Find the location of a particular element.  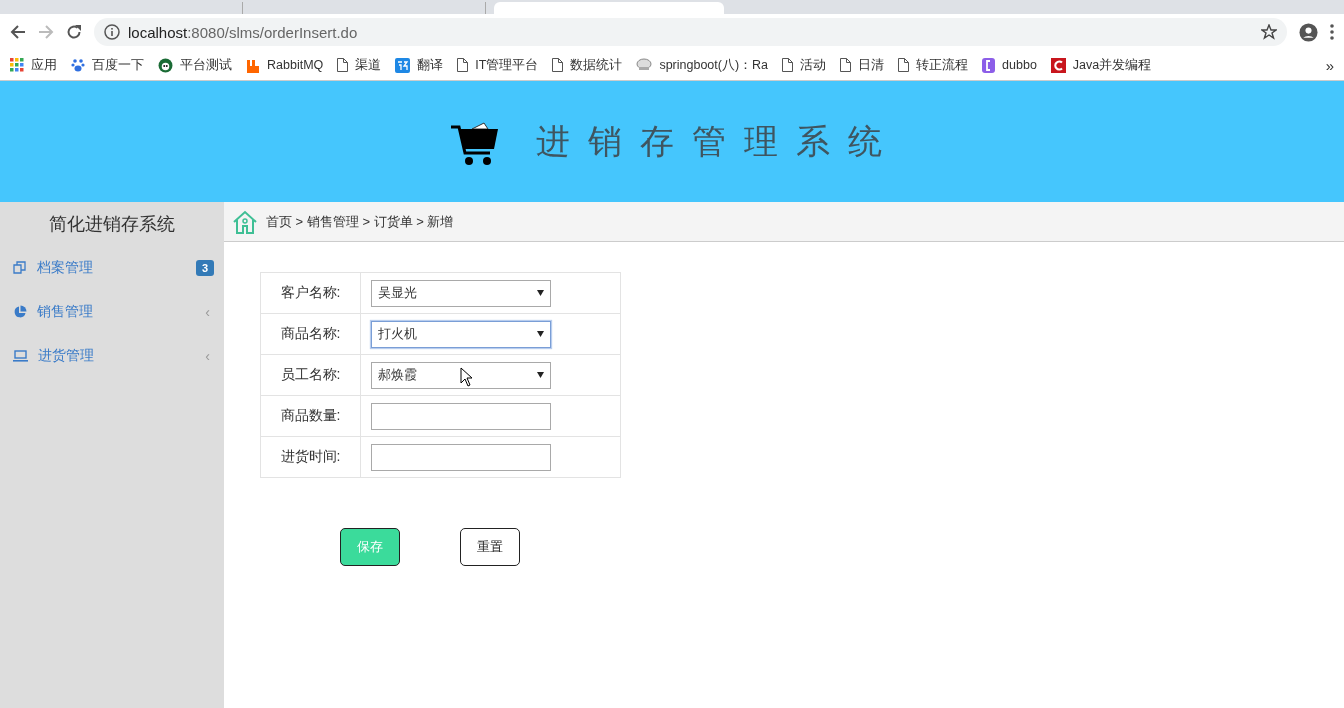

sidebar-item: 档案管理 3 is located at coordinates (112, 268).